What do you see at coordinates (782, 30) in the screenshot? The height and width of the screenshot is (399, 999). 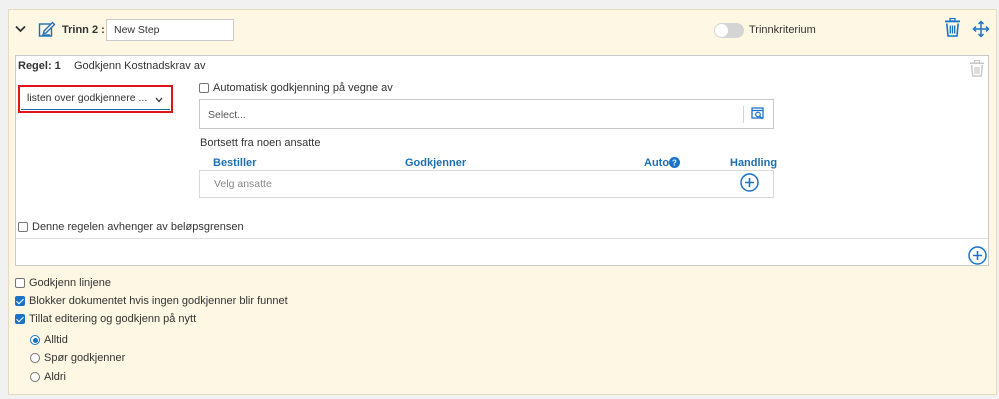 I see `step-criteria-label: Trinnkriterium` at bounding box center [782, 30].